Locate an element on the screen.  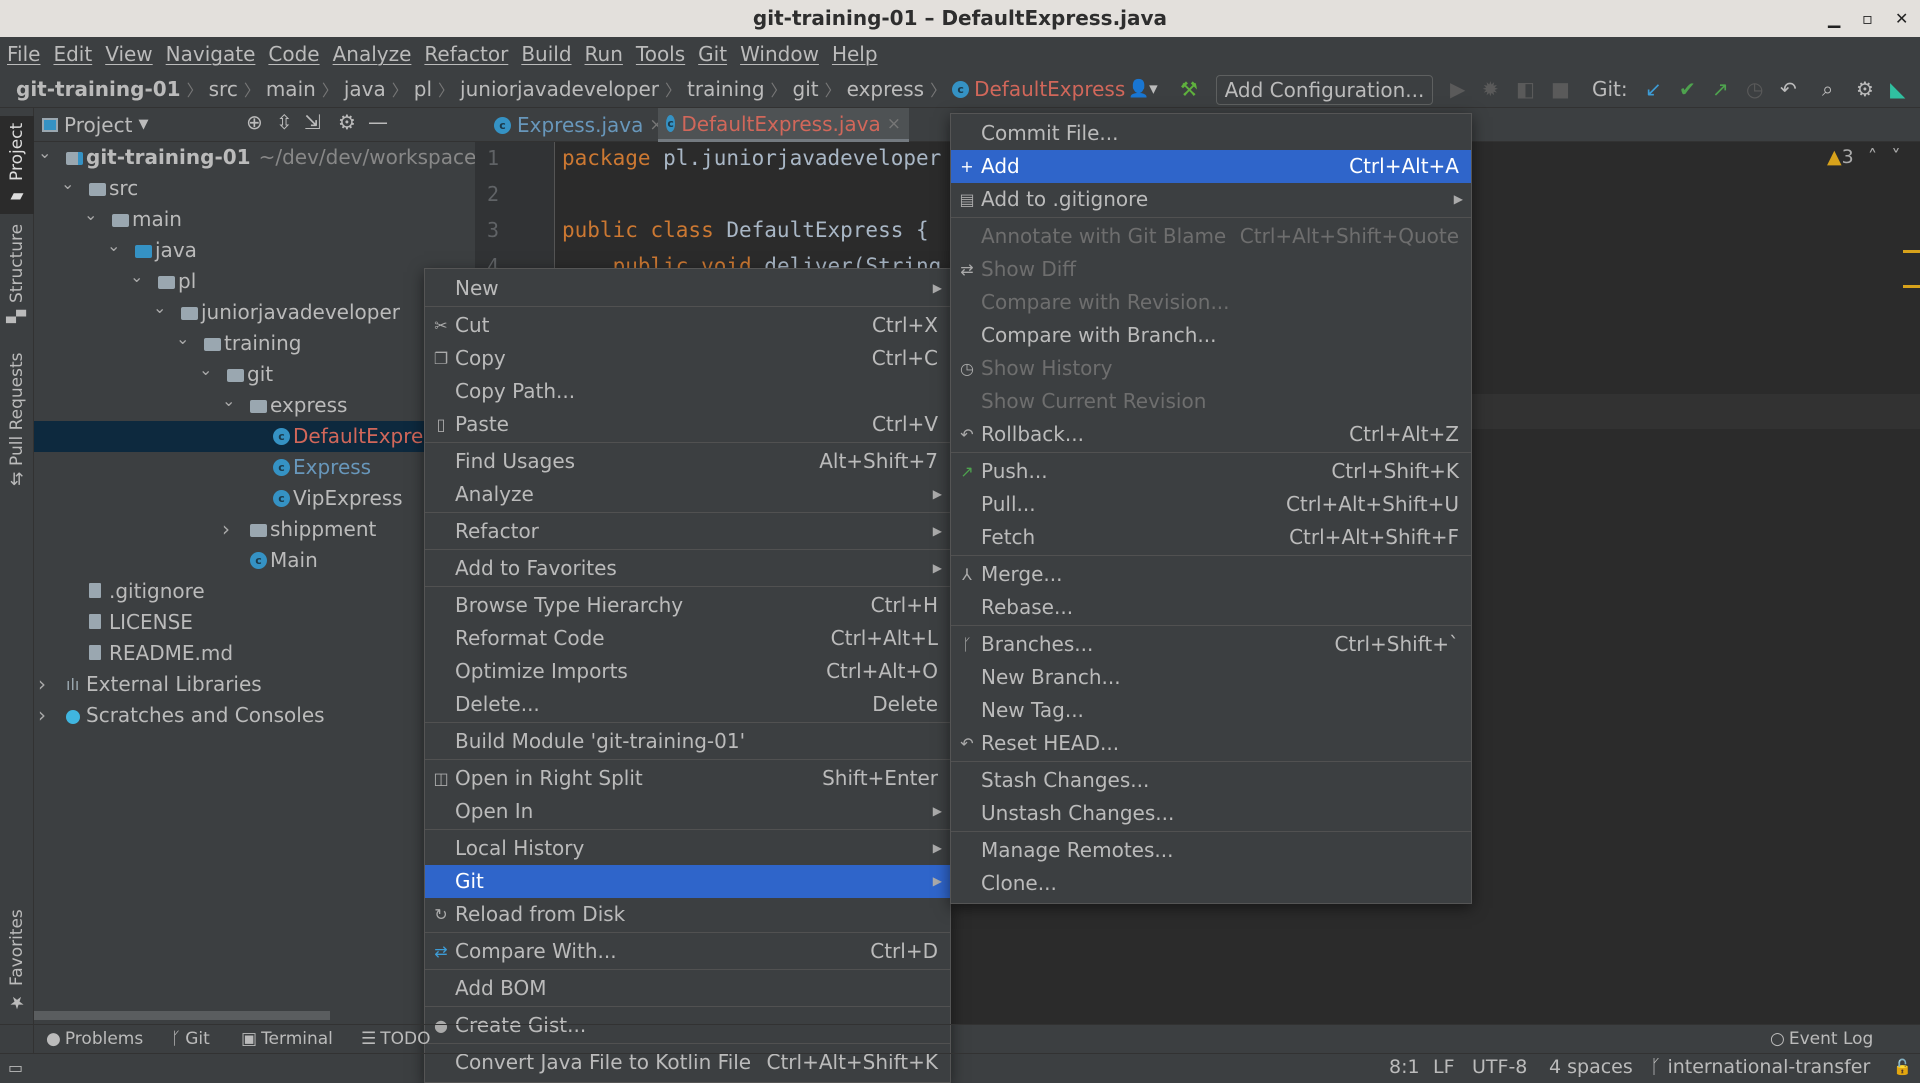
context-menu-item-add-bom: Add BOM is located at coordinates (687, 988).